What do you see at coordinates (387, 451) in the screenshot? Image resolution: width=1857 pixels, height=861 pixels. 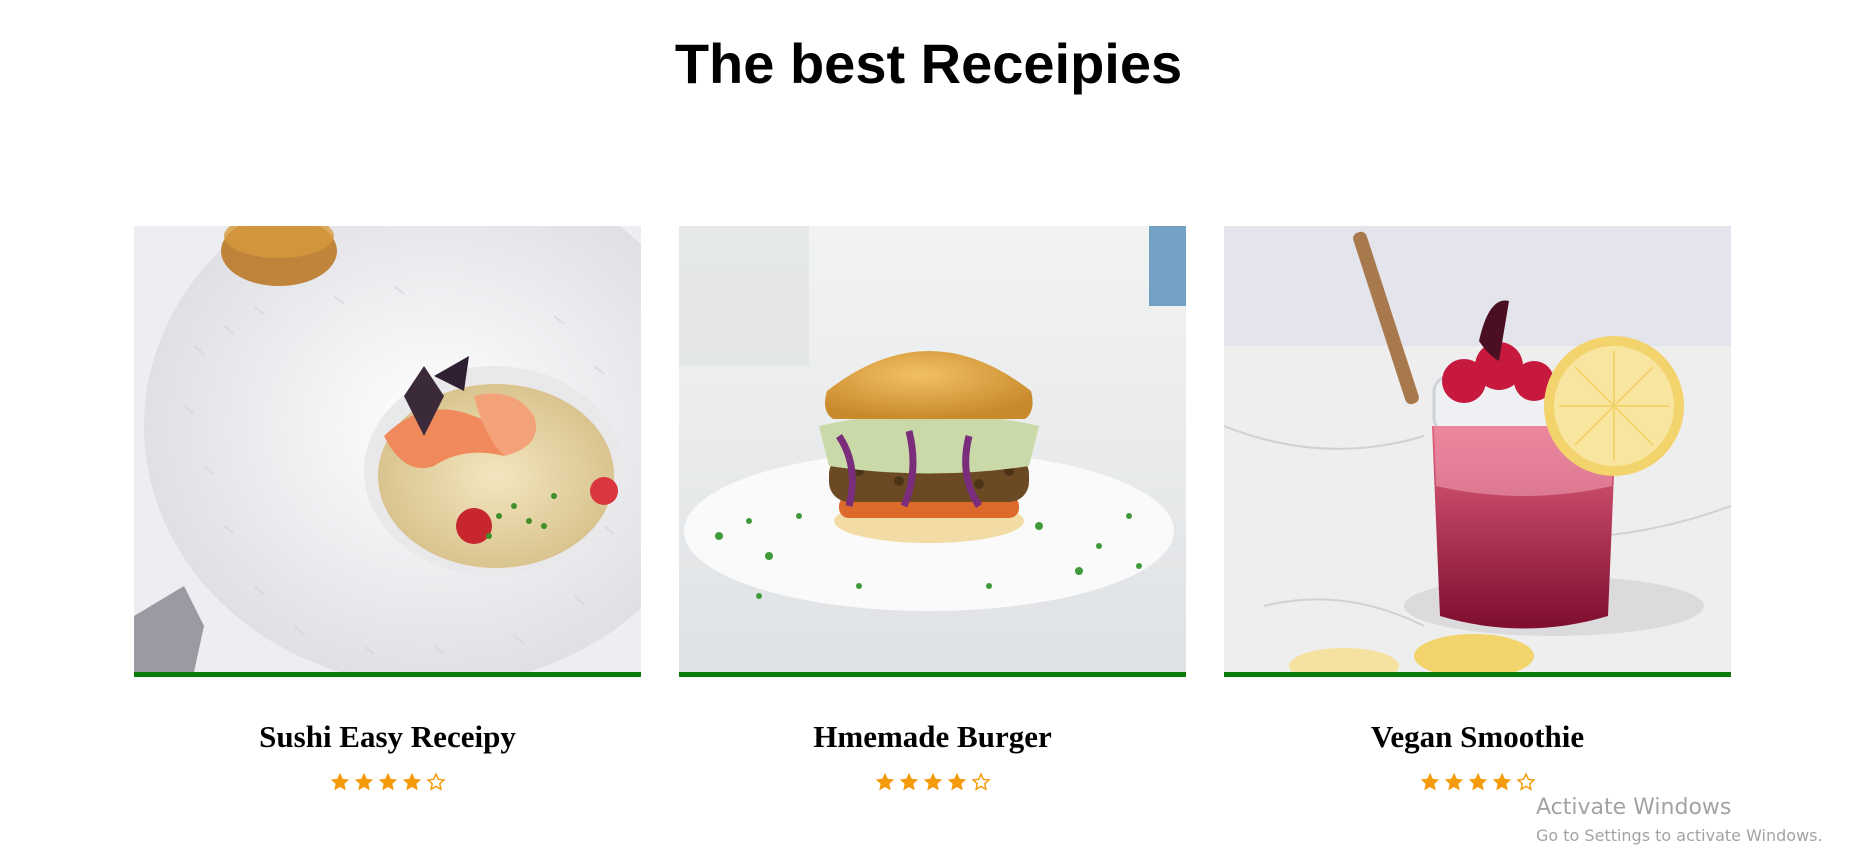 I see `recipe-image-shrimp-dish` at bounding box center [387, 451].